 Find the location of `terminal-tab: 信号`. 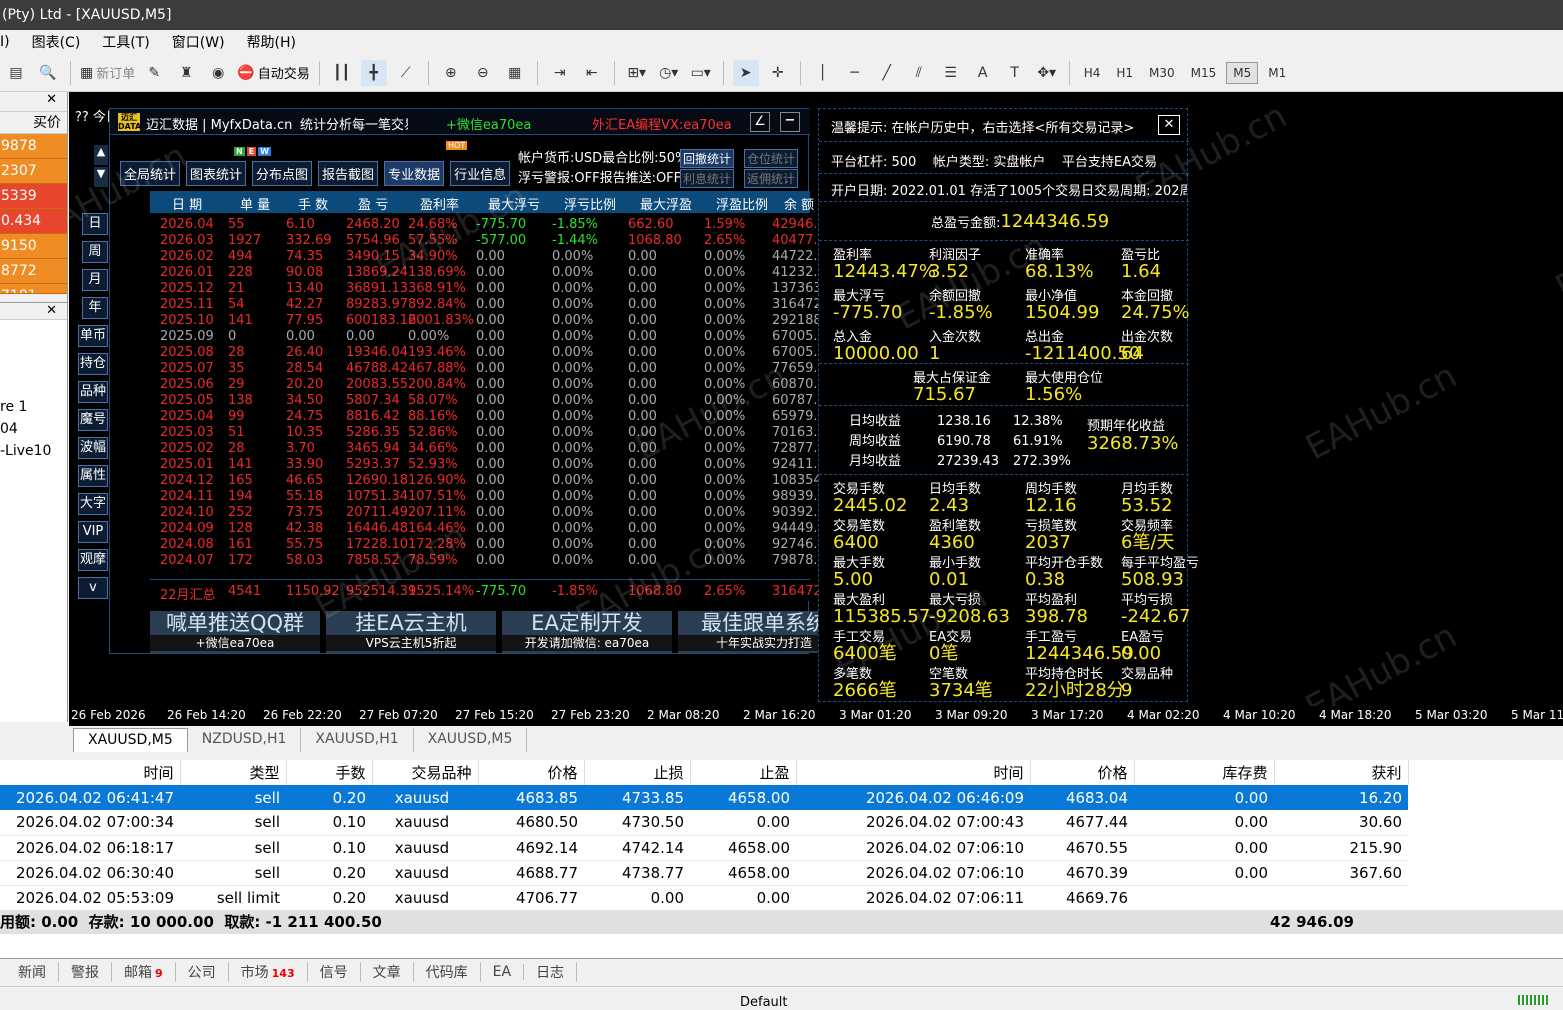

terminal-tab: 信号 is located at coordinates (334, 971).